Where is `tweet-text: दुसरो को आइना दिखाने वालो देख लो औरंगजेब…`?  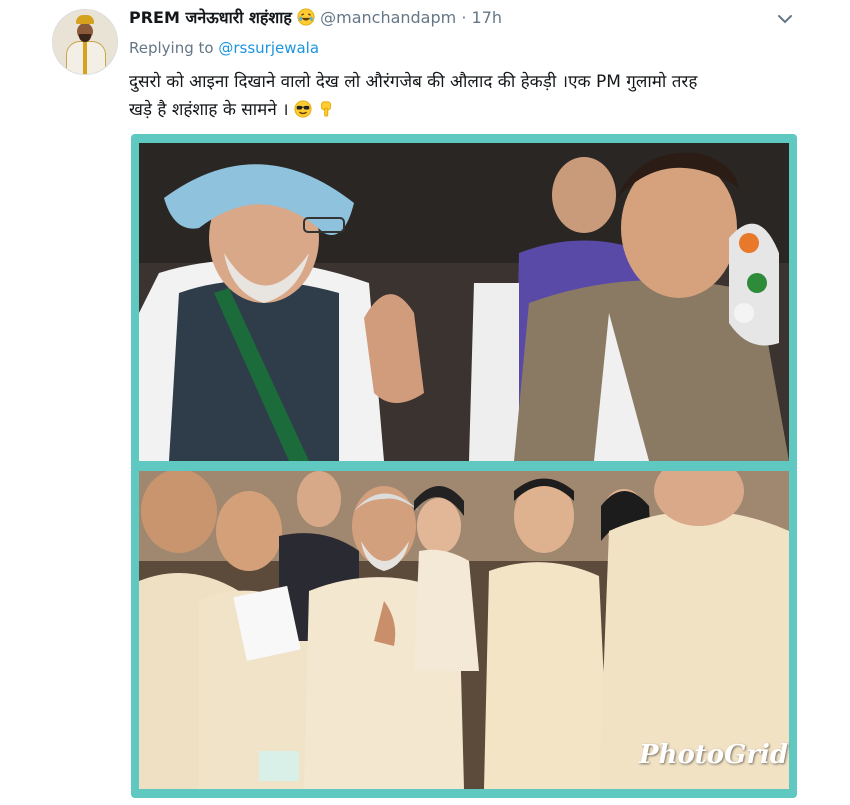 tweet-text: दुसरो को आइना दिखाने वालो देख लो औरंगजेब… is located at coordinates (459, 96).